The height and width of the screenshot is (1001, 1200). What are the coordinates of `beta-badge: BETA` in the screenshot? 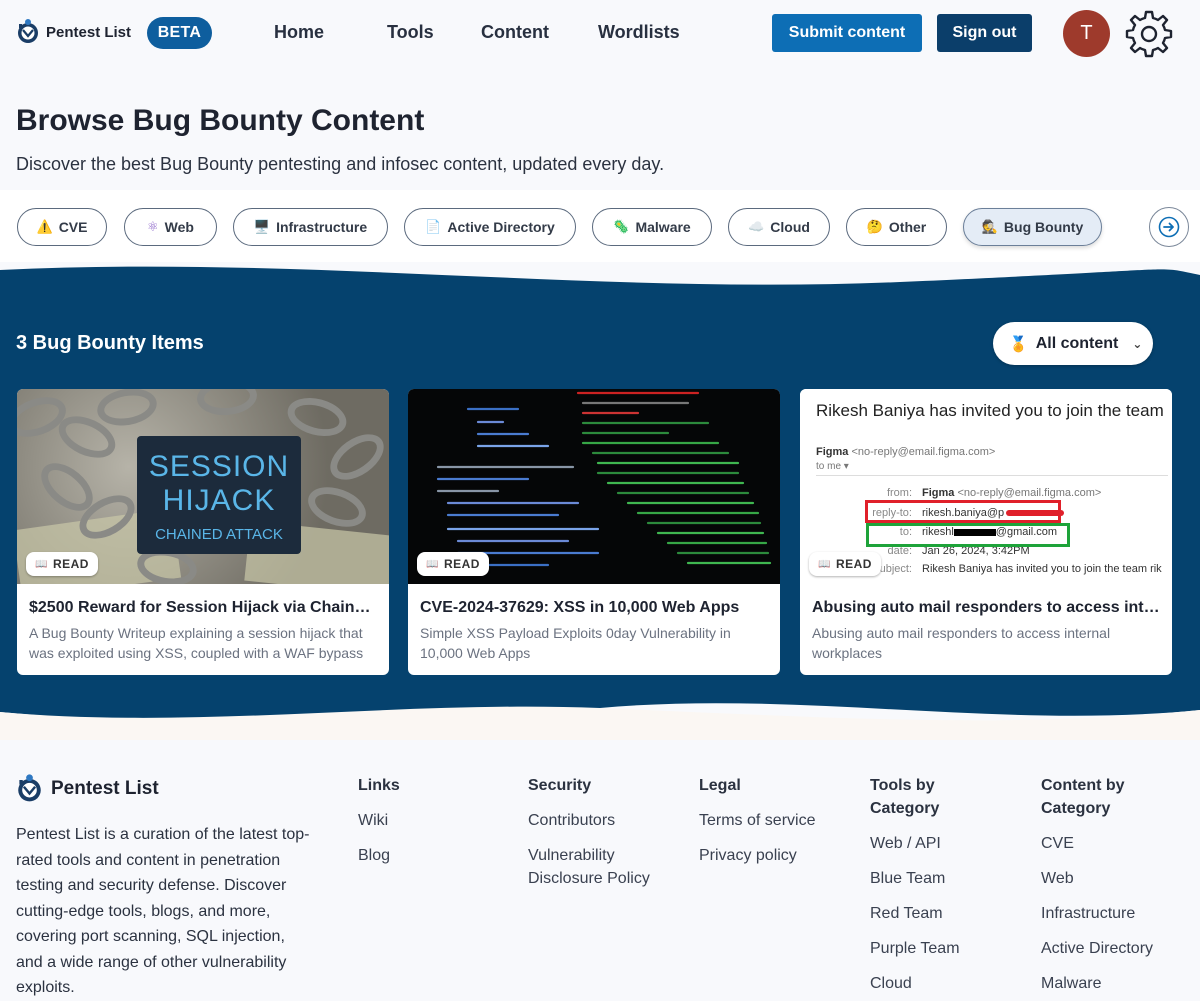 It's located at (179, 33).